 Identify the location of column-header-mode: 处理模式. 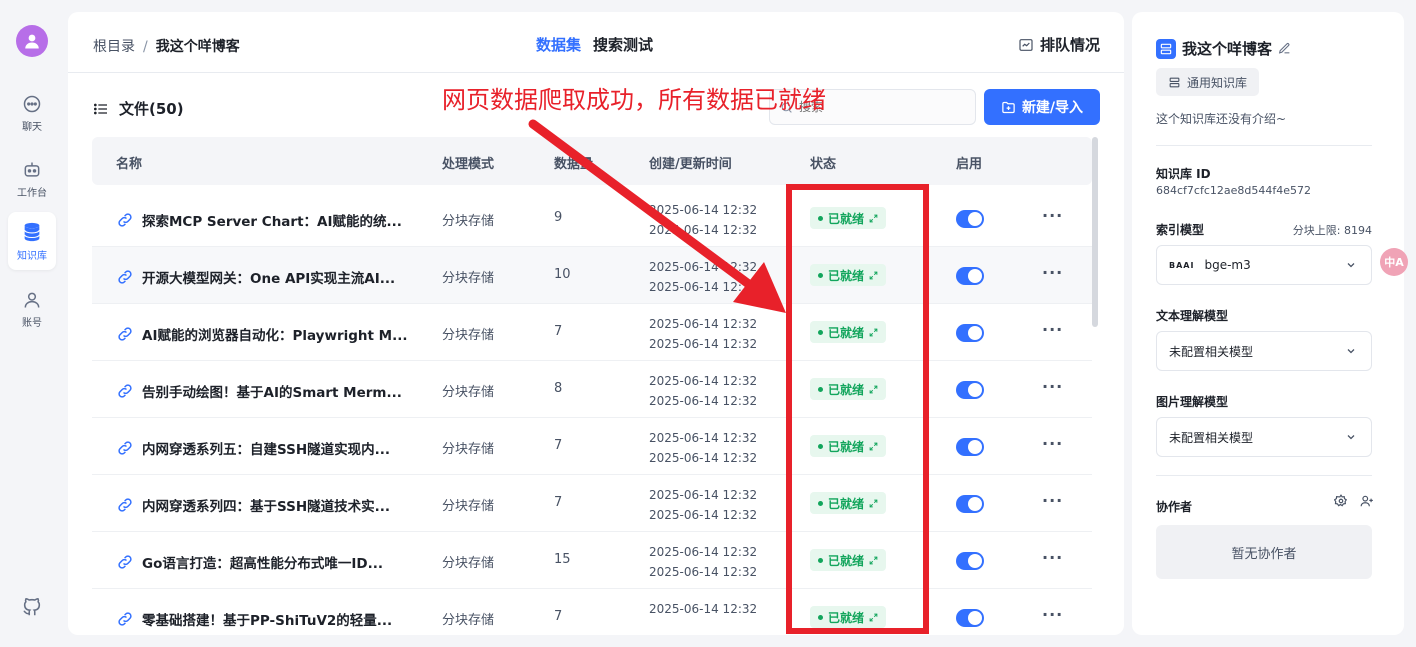
(468, 162).